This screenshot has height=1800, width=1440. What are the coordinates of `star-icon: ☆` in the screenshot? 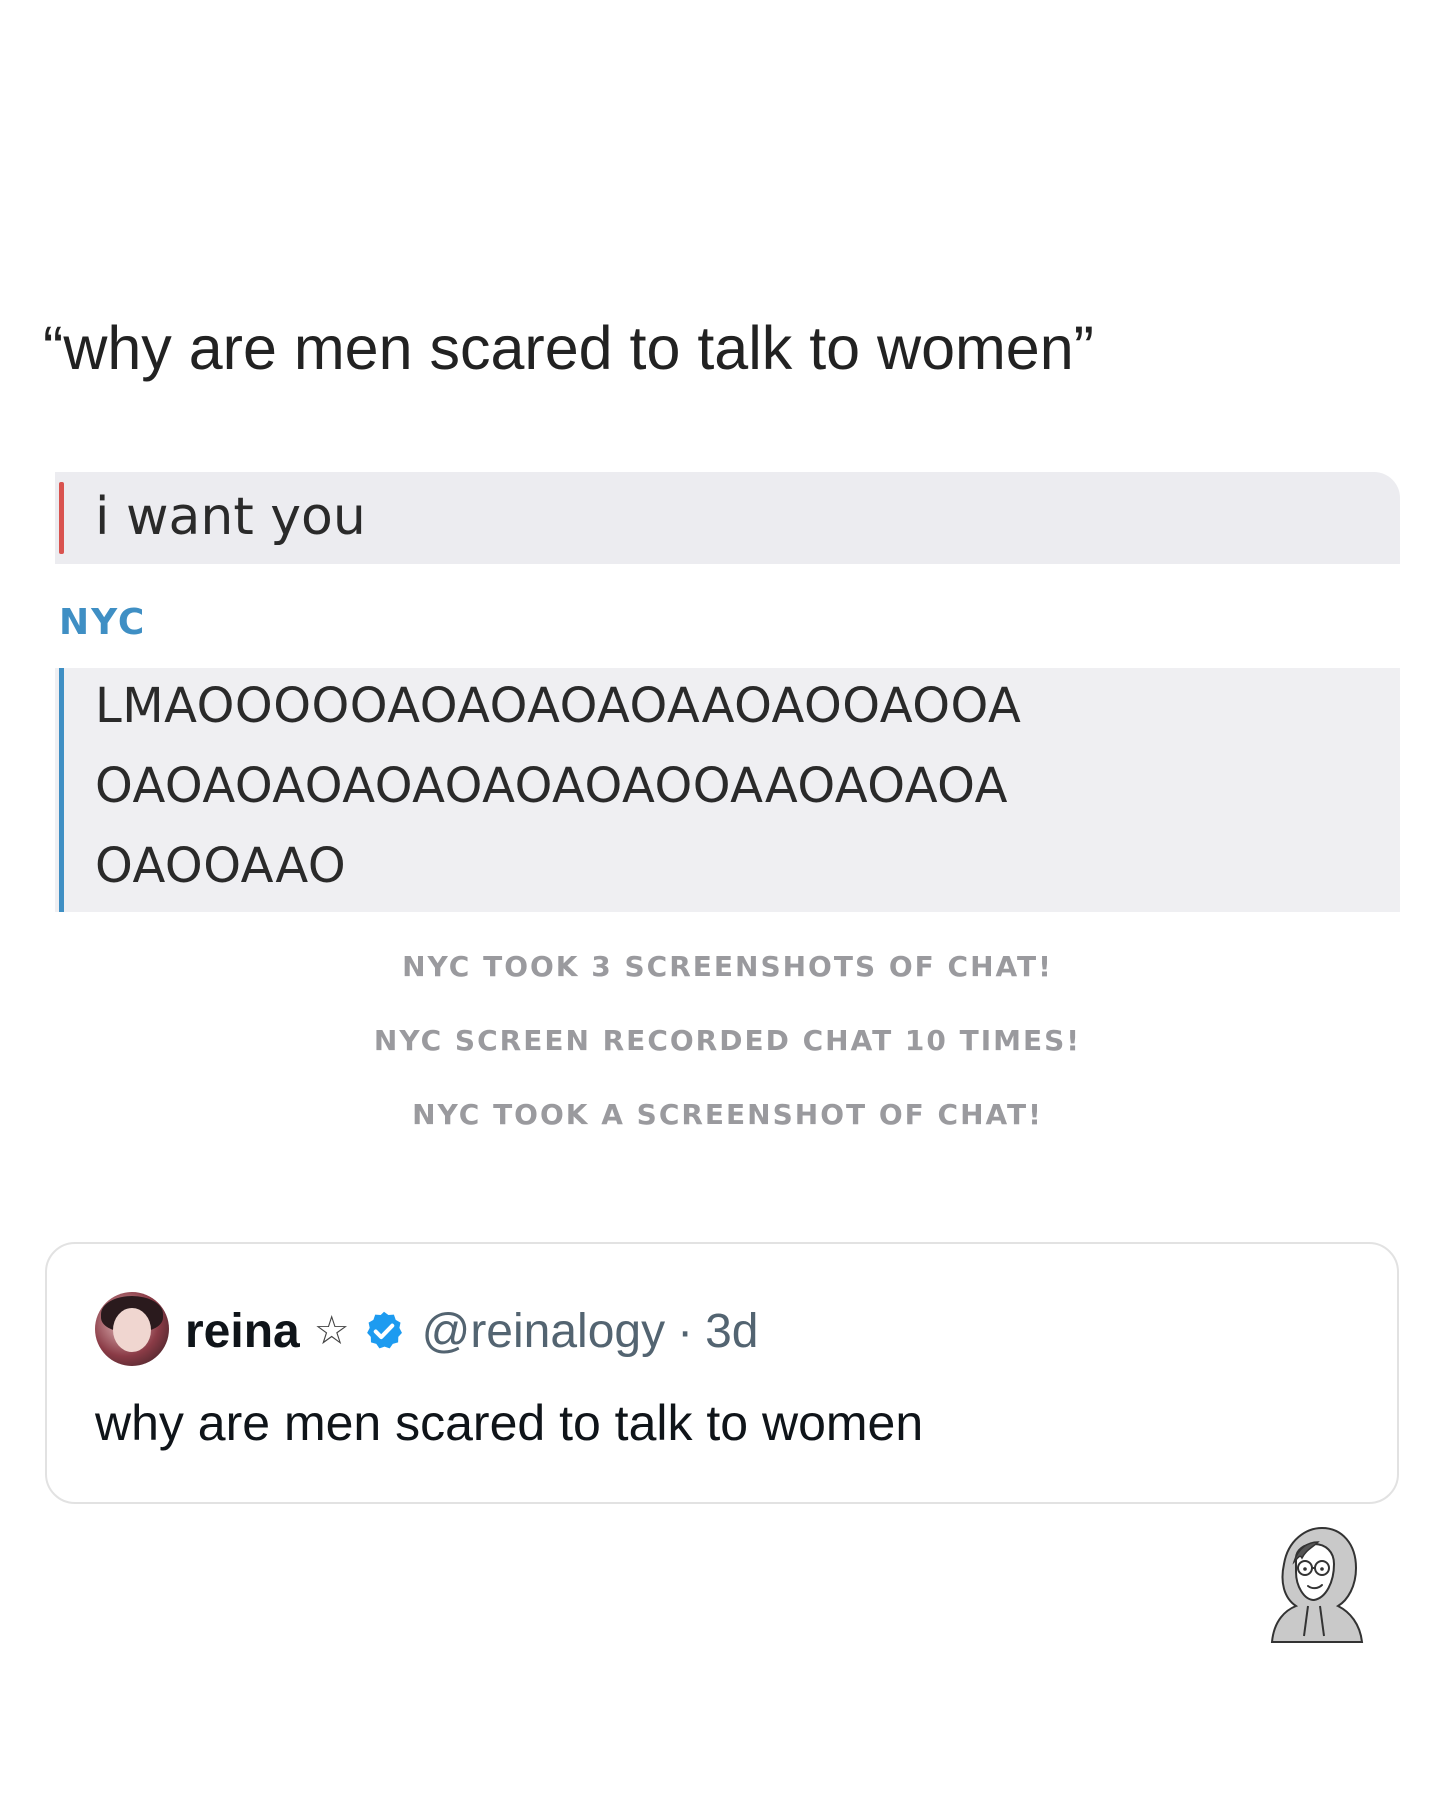 It's located at (331, 1331).